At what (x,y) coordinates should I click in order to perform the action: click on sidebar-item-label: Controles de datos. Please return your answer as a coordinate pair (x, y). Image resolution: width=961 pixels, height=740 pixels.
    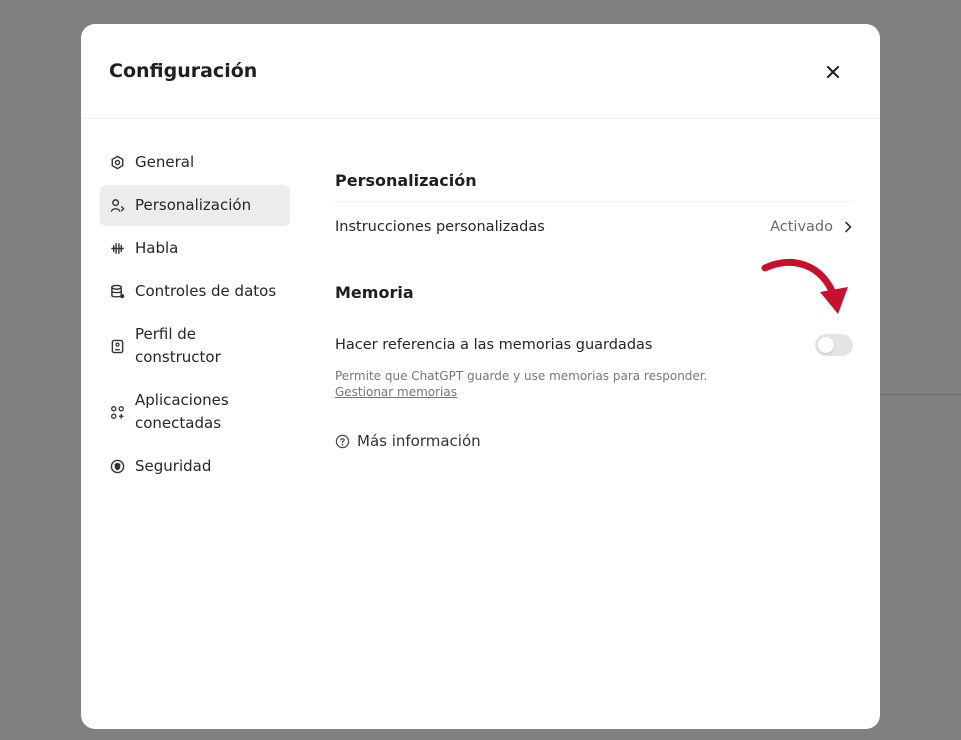
    Looking at the image, I should click on (206, 291).